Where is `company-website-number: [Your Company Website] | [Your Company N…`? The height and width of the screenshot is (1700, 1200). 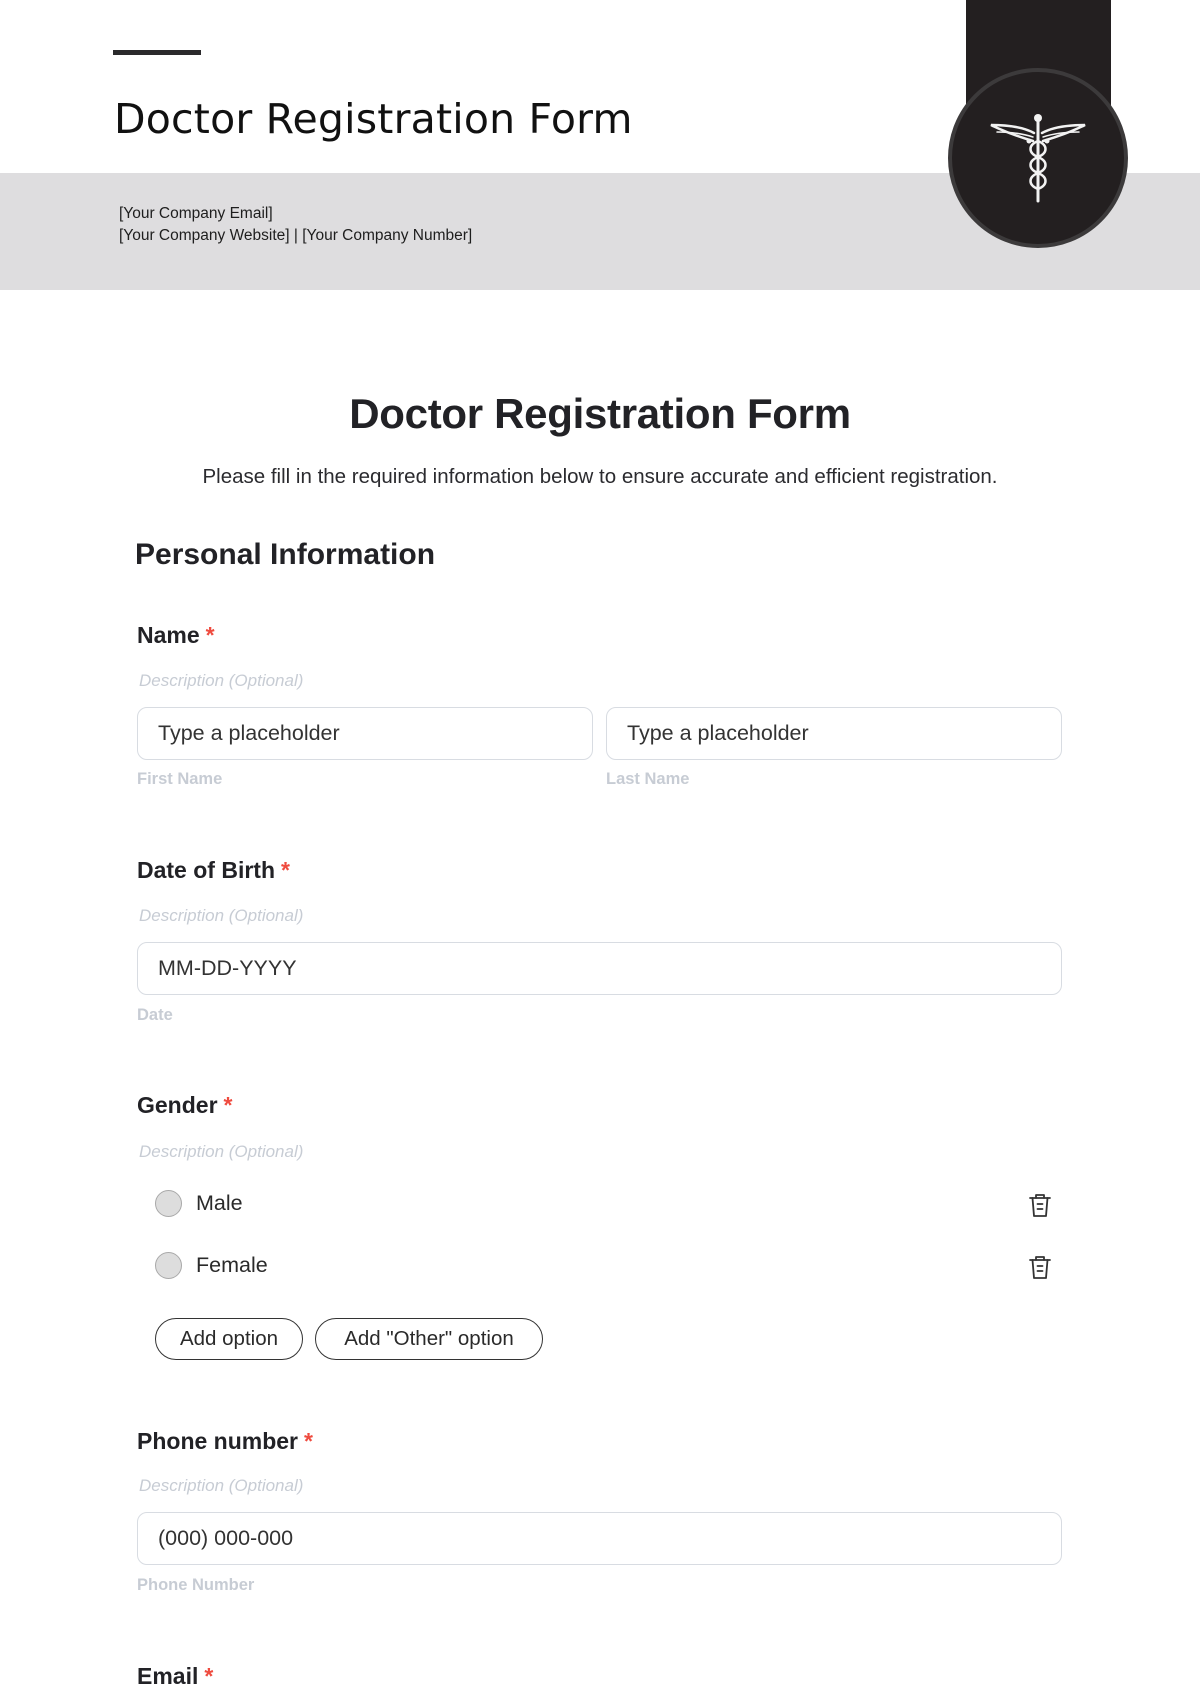
company-website-number: [Your Company Website] | [Your Company N… is located at coordinates (296, 235).